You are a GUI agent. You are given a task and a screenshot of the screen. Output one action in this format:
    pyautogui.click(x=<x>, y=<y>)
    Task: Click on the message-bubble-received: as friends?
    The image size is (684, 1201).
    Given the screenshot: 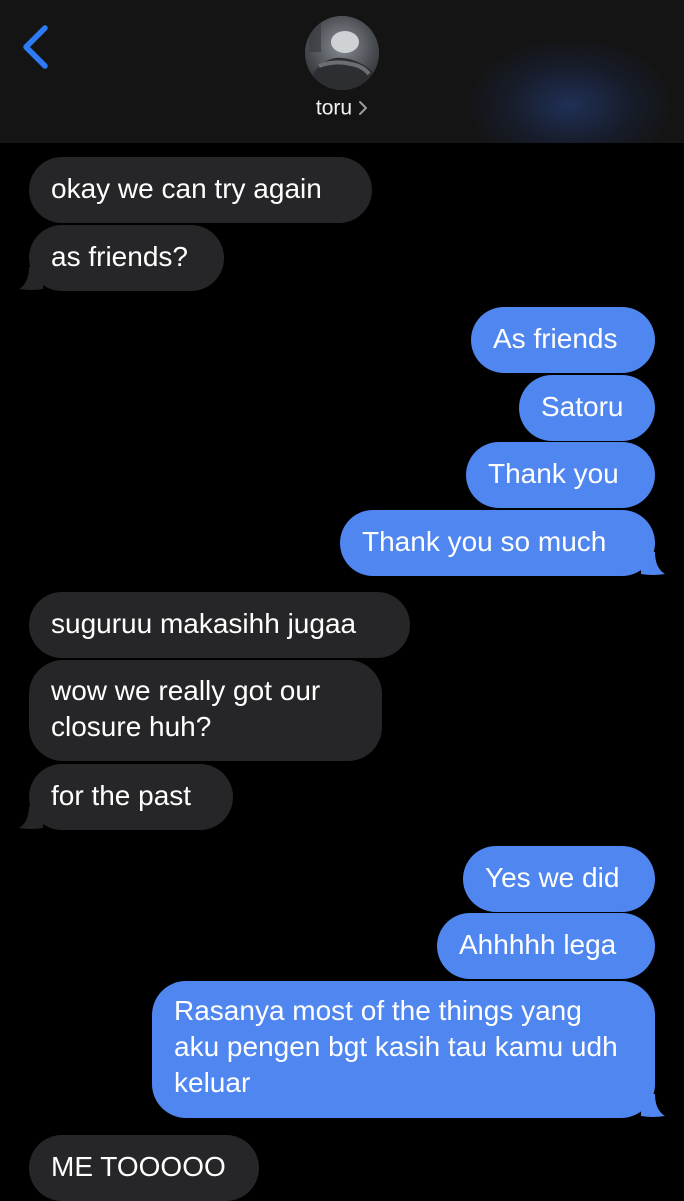 What is the action you would take?
    pyautogui.click(x=126, y=258)
    